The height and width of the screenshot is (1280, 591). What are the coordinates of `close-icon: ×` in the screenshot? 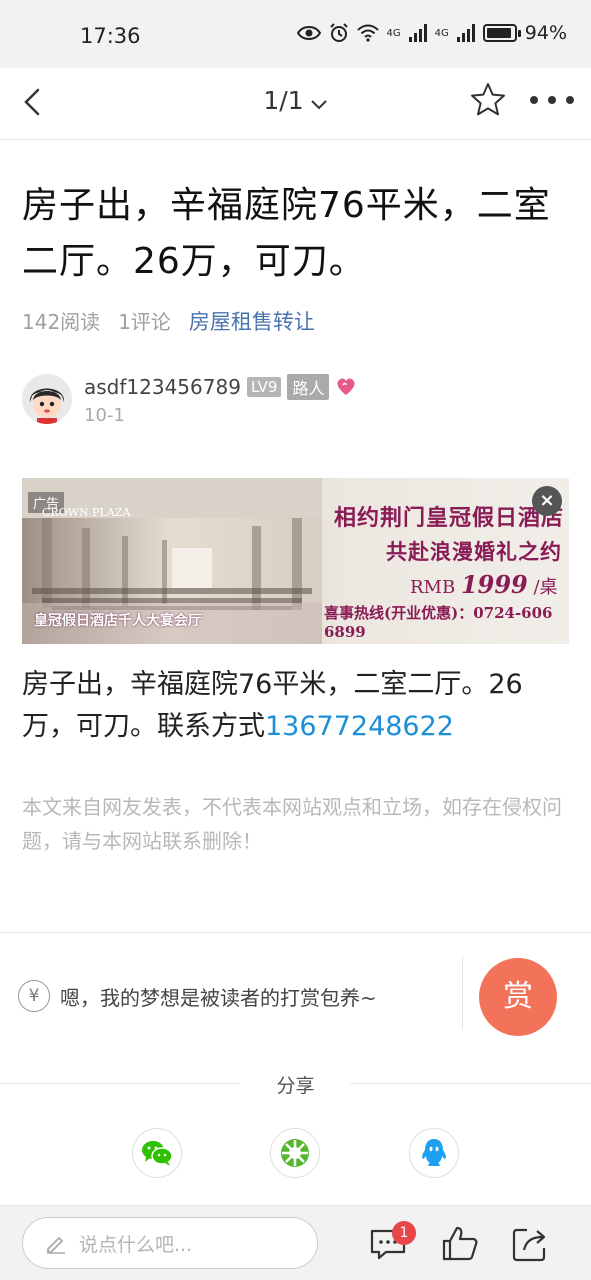 It's located at (547, 500).